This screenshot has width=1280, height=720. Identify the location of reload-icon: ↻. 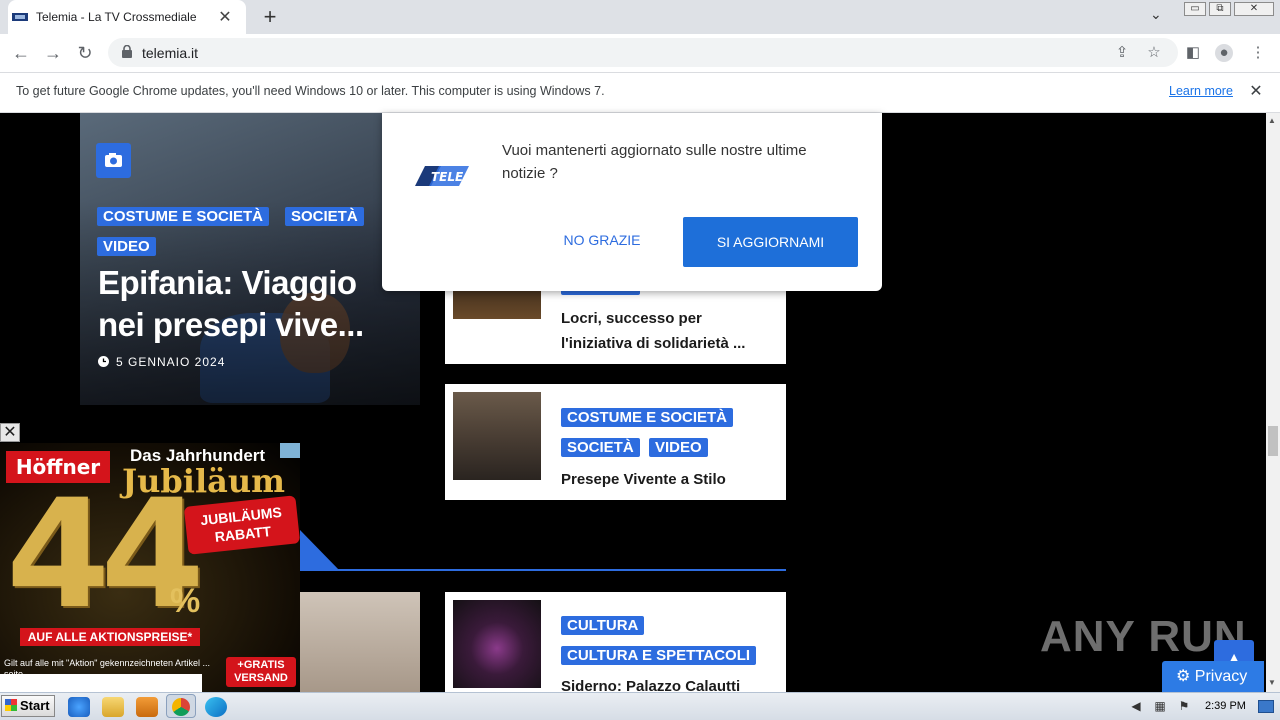
(85, 53).